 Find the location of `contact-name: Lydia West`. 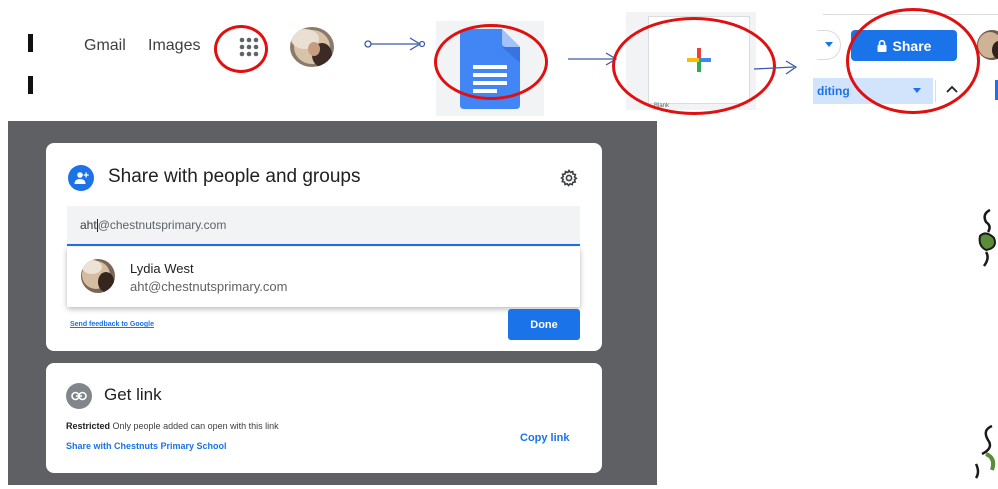

contact-name: Lydia West is located at coordinates (162, 268).